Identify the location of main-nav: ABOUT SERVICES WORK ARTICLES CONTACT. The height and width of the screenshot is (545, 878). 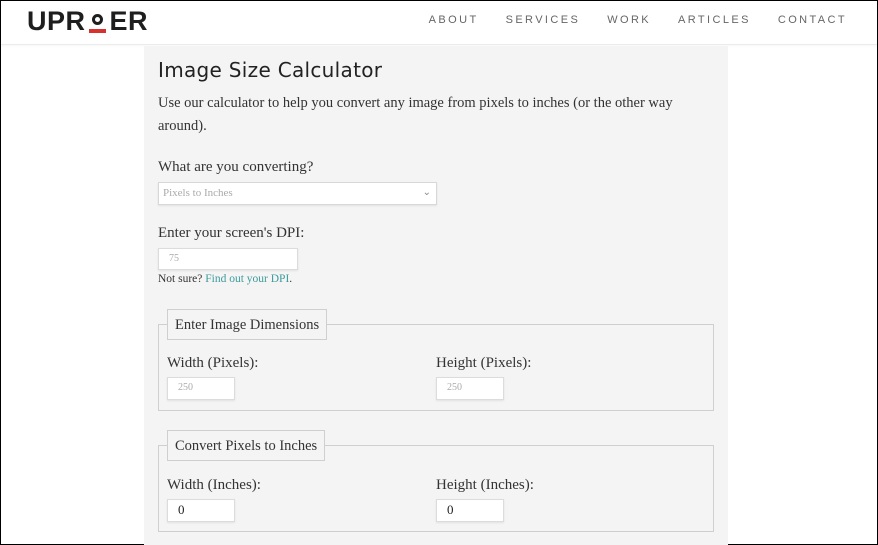
(624, 20).